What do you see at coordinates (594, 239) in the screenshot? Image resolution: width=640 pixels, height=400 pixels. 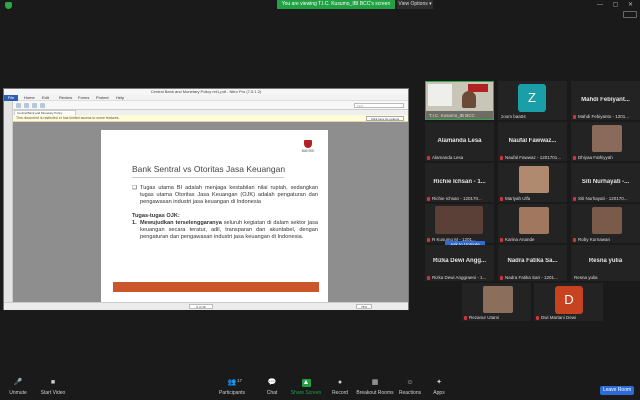 I see `participant-name: Roby Kurnawan` at bounding box center [594, 239].